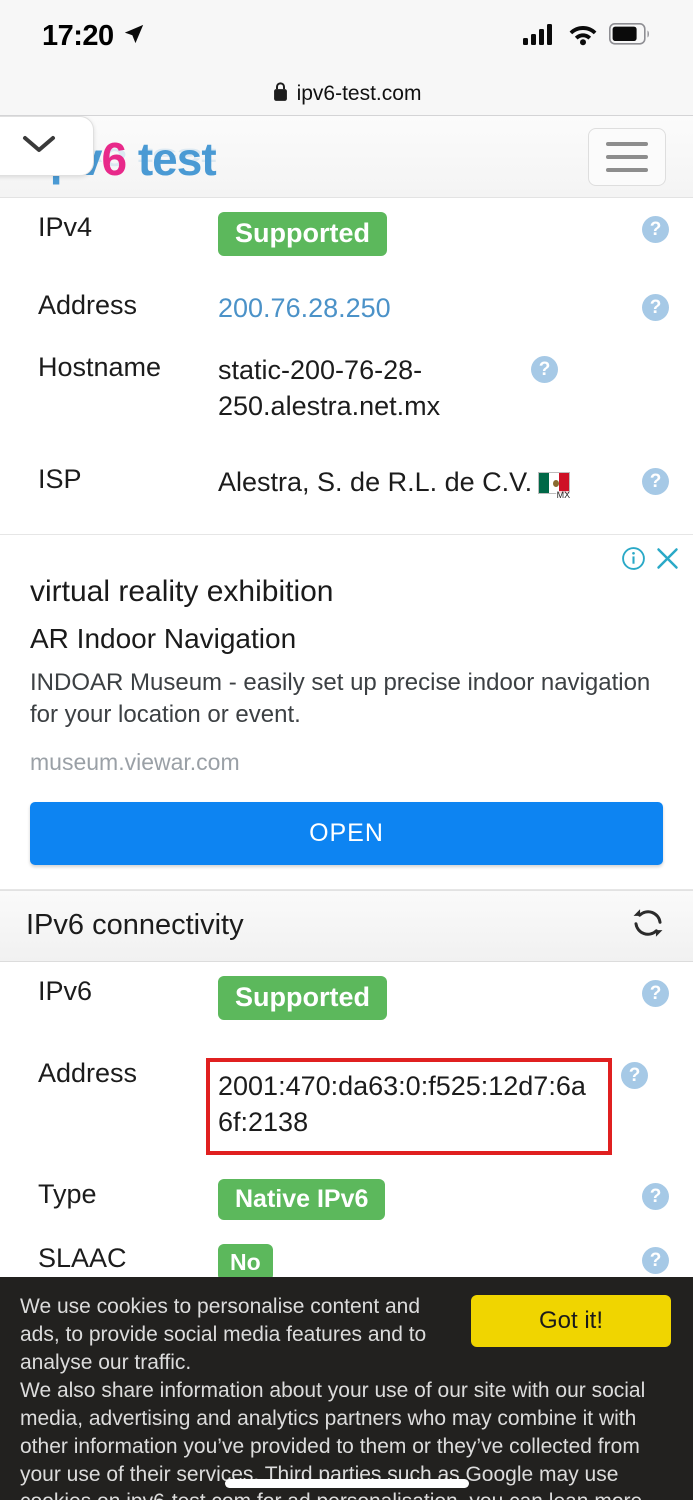 The height and width of the screenshot is (1500, 693). I want to click on ad-display-url: museum.viewar.com, so click(135, 761).